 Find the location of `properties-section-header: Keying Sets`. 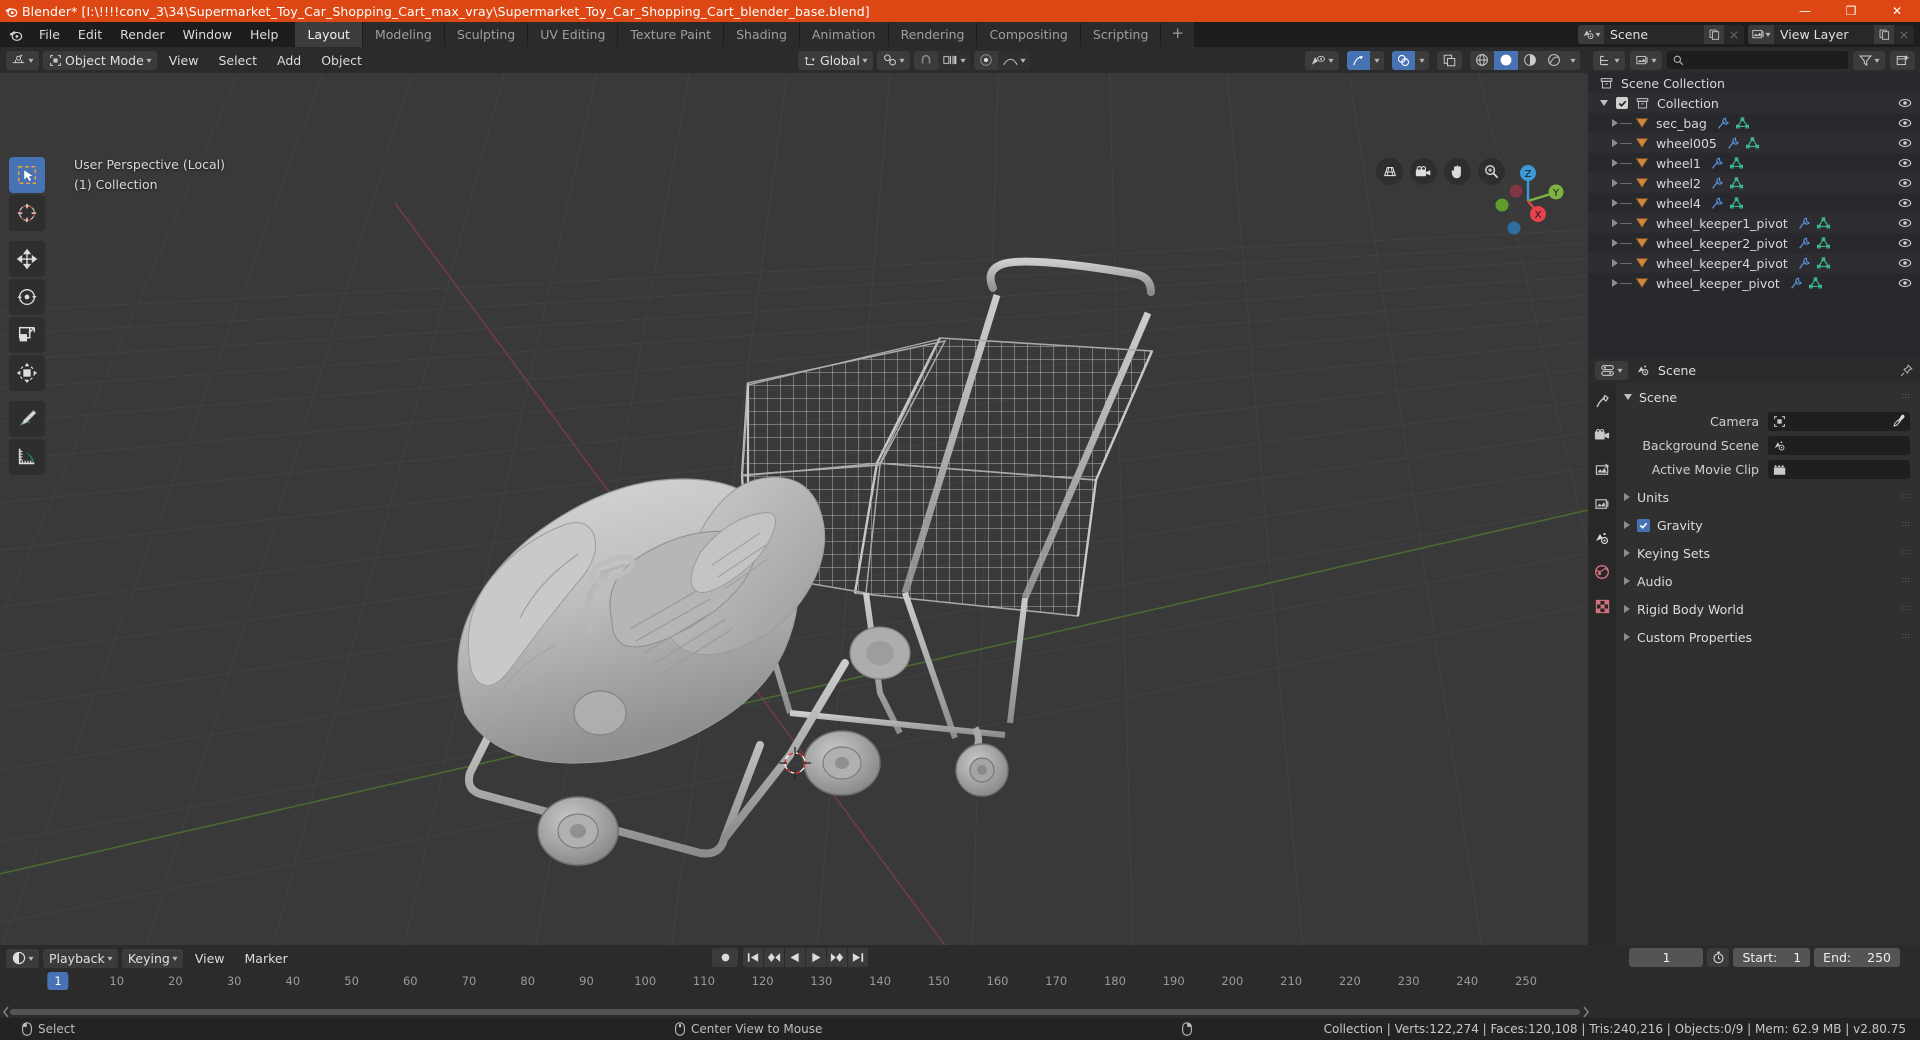

properties-section-header: Keying Sets is located at coordinates (1768, 553).